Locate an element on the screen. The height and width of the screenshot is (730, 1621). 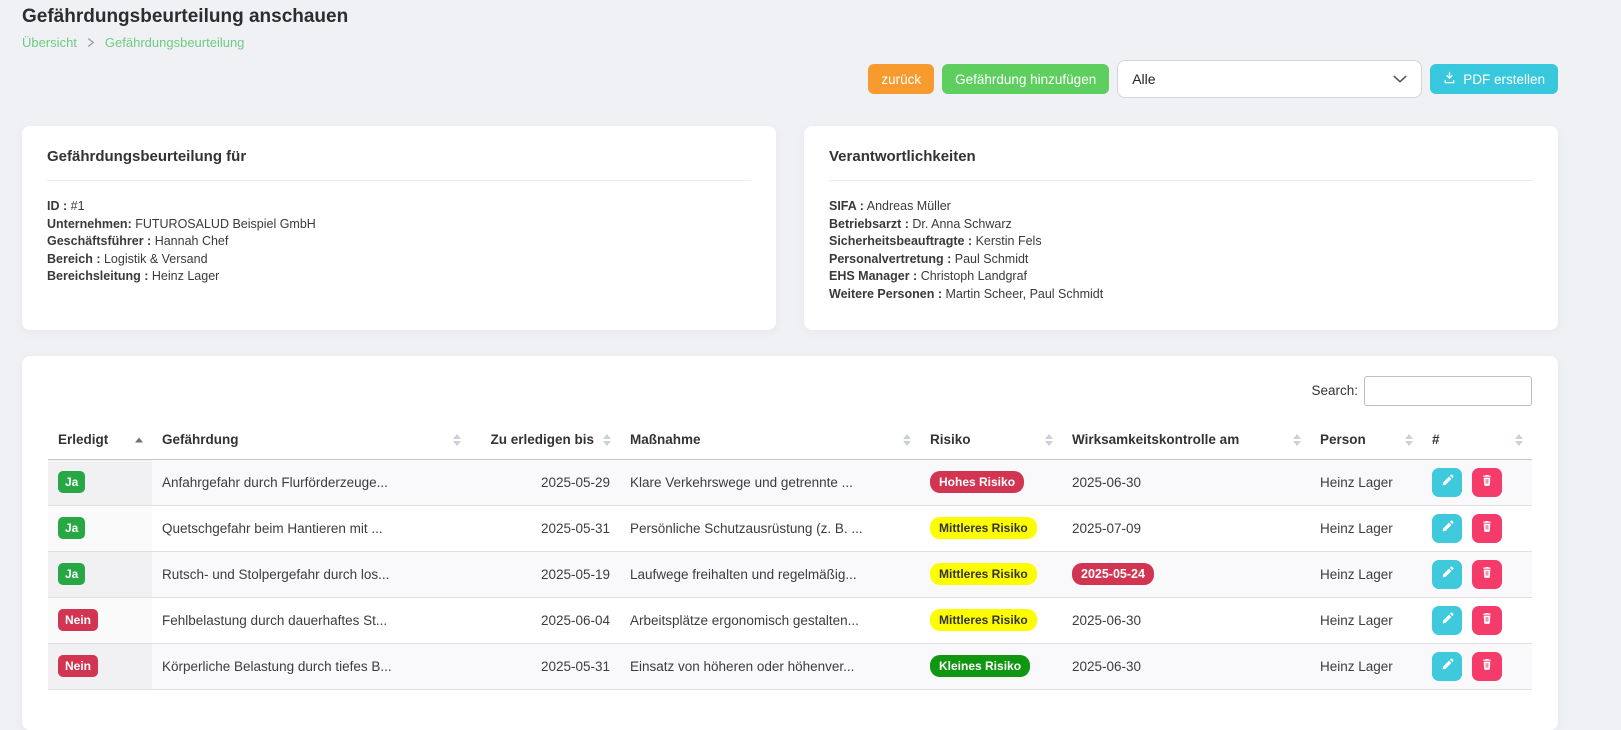
column-header-actions: # is located at coordinates (1477, 440).